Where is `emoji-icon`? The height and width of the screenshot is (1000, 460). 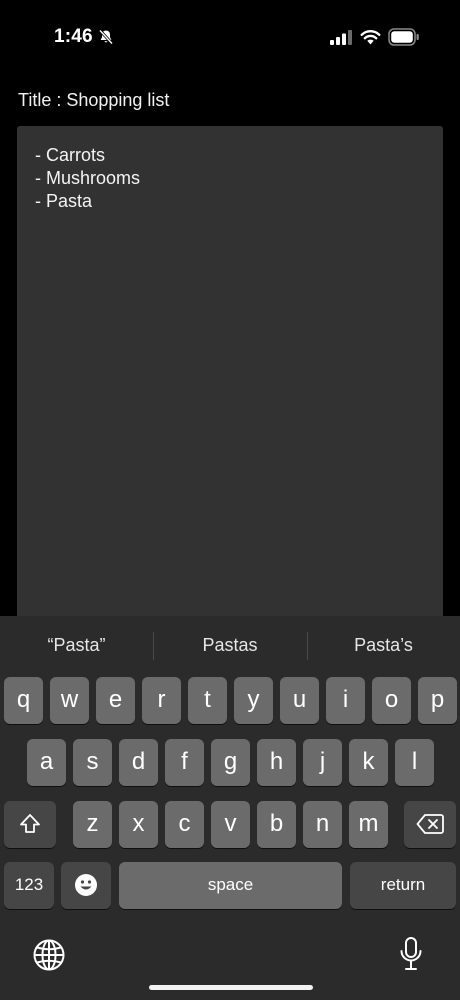 emoji-icon is located at coordinates (86, 885).